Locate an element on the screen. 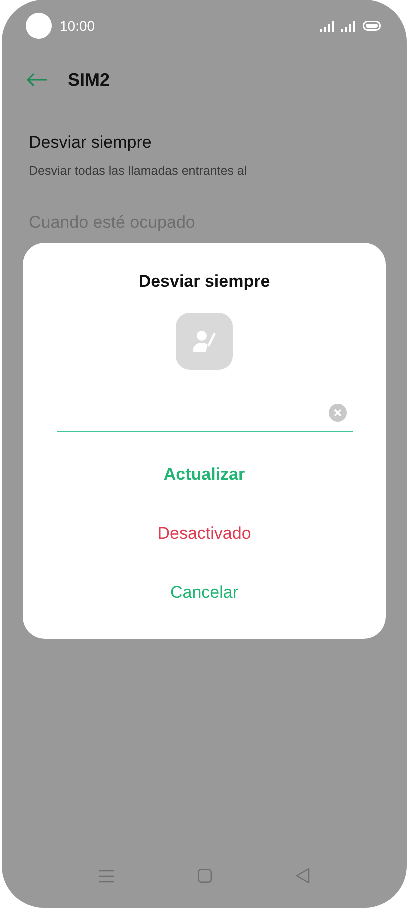 Image resolution: width=409 pixels, height=910 pixels. contact-edit-icon is located at coordinates (205, 341).